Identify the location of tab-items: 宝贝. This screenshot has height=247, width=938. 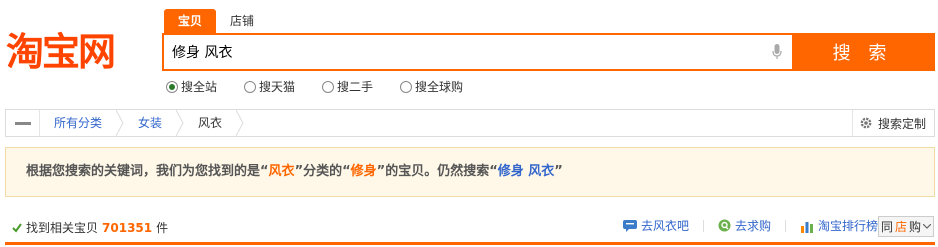
(190, 21).